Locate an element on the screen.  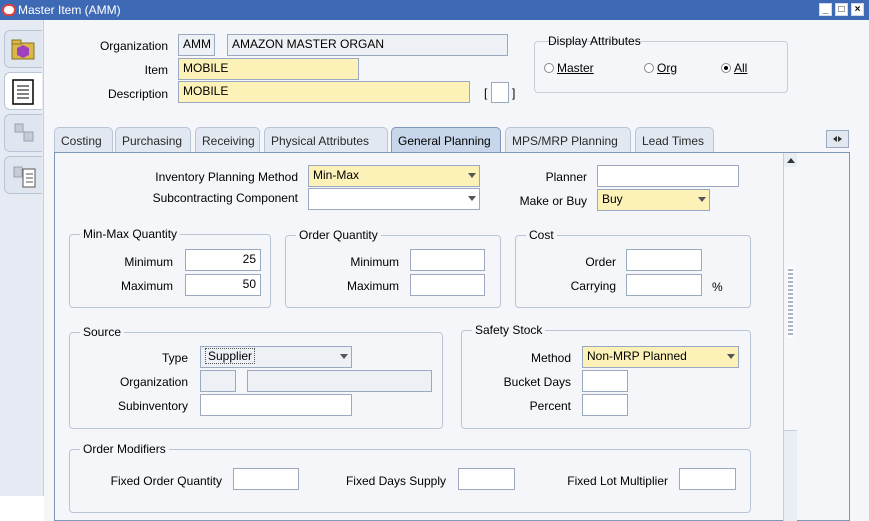
cost-title: Cost is located at coordinates (541, 235).